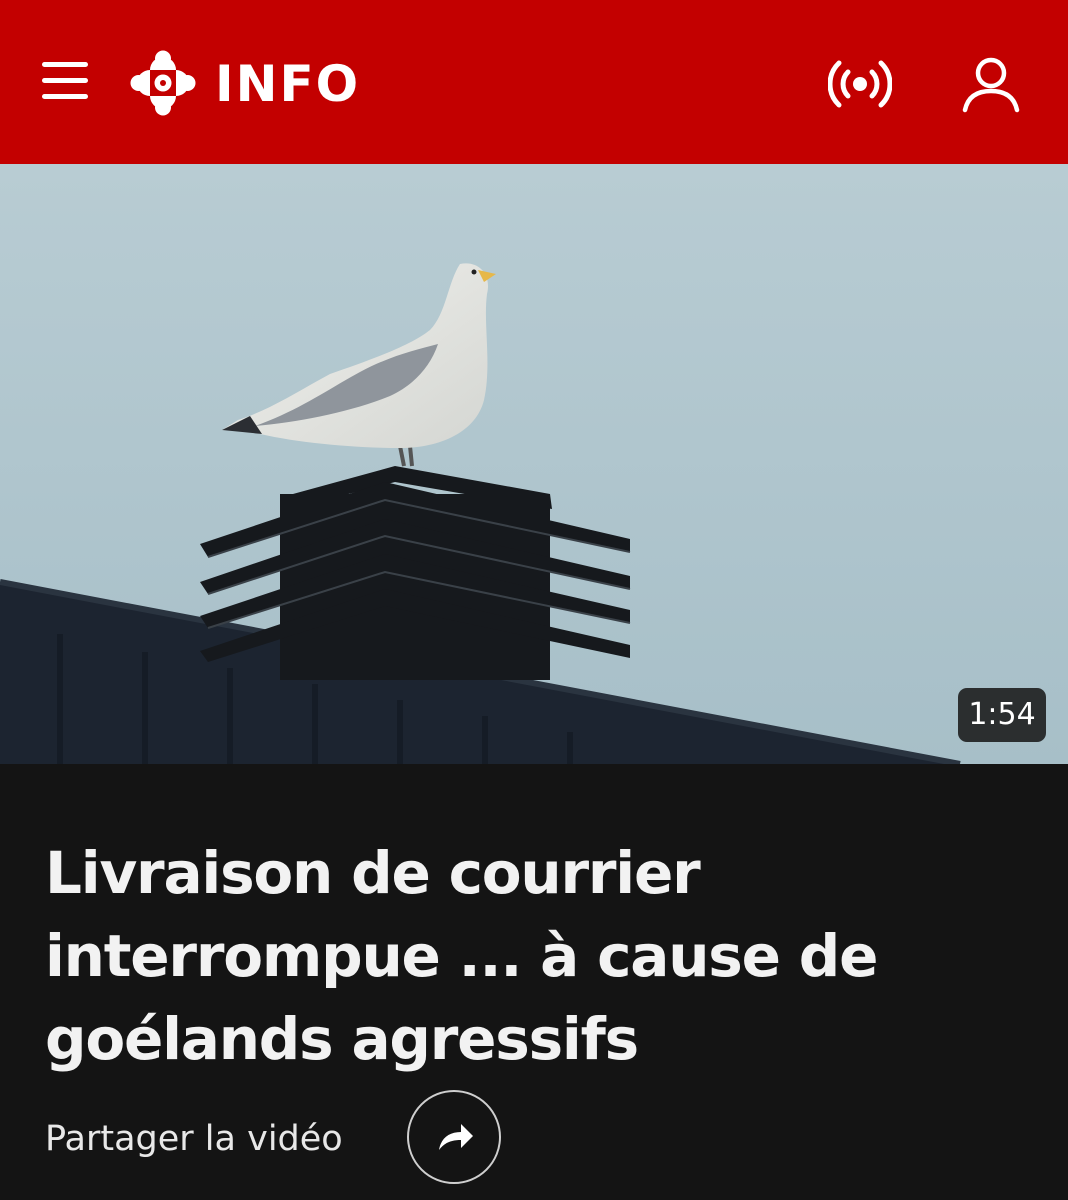 Image resolution: width=1068 pixels, height=1200 pixels. I want to click on account-button, so click(991, 85).